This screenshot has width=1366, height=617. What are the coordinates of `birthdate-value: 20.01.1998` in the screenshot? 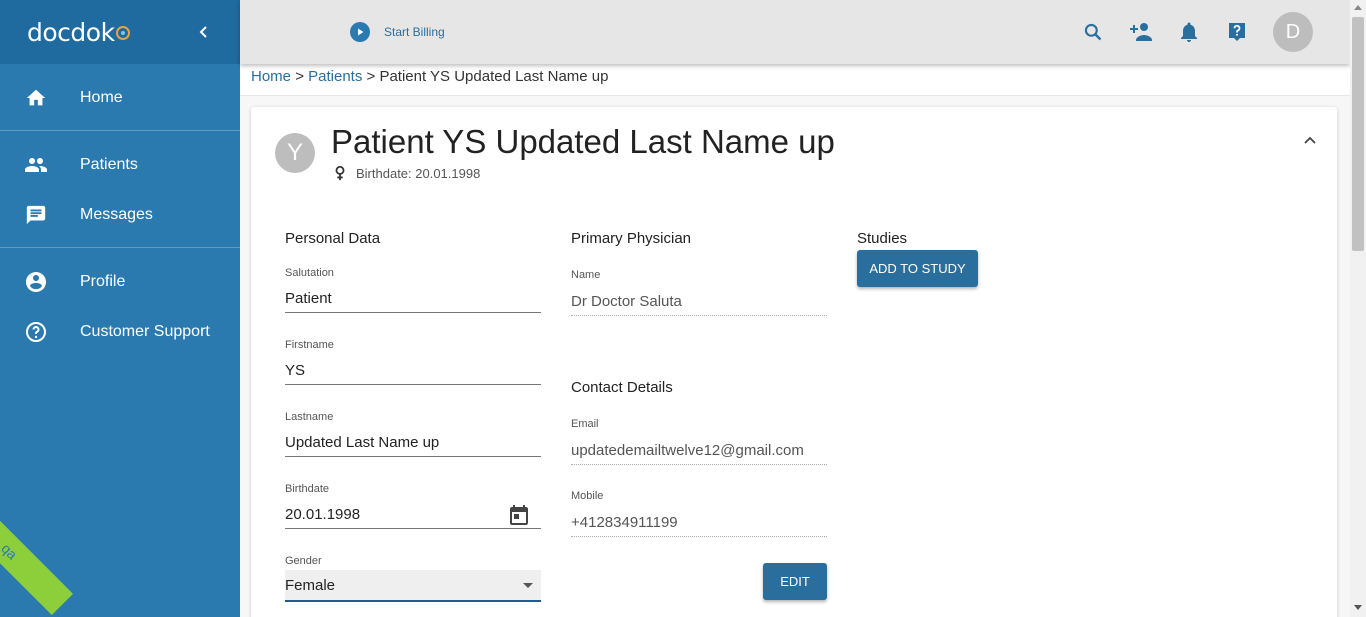 It's located at (323, 514).